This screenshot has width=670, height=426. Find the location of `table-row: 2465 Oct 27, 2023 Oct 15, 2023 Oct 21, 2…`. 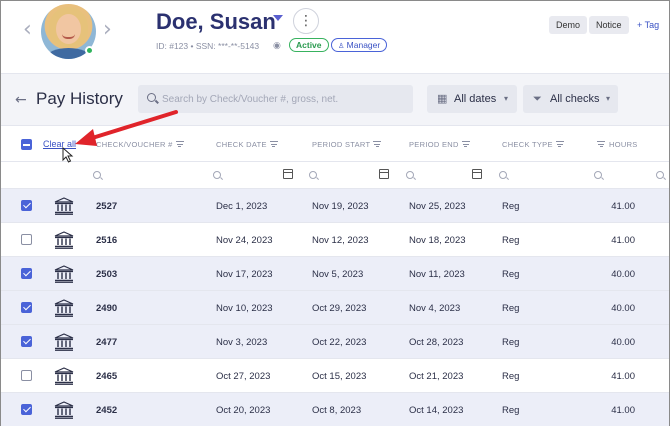

table-row: 2465 Oct 27, 2023 Oct 15, 2023 Oct 21, 2… is located at coordinates (335, 376).